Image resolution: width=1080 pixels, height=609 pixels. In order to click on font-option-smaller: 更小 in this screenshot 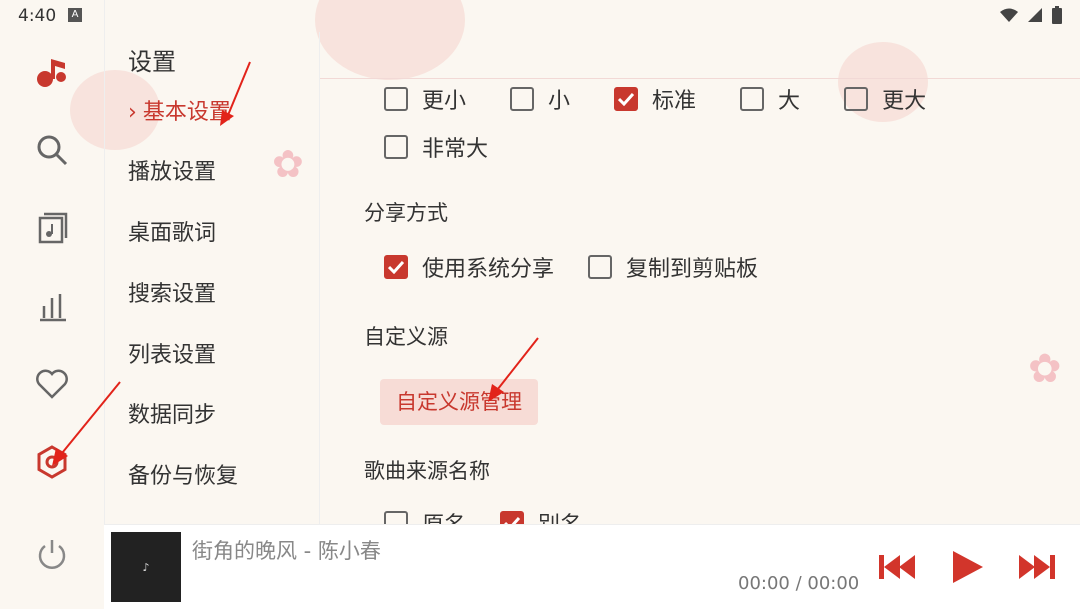, I will do `click(425, 99)`.